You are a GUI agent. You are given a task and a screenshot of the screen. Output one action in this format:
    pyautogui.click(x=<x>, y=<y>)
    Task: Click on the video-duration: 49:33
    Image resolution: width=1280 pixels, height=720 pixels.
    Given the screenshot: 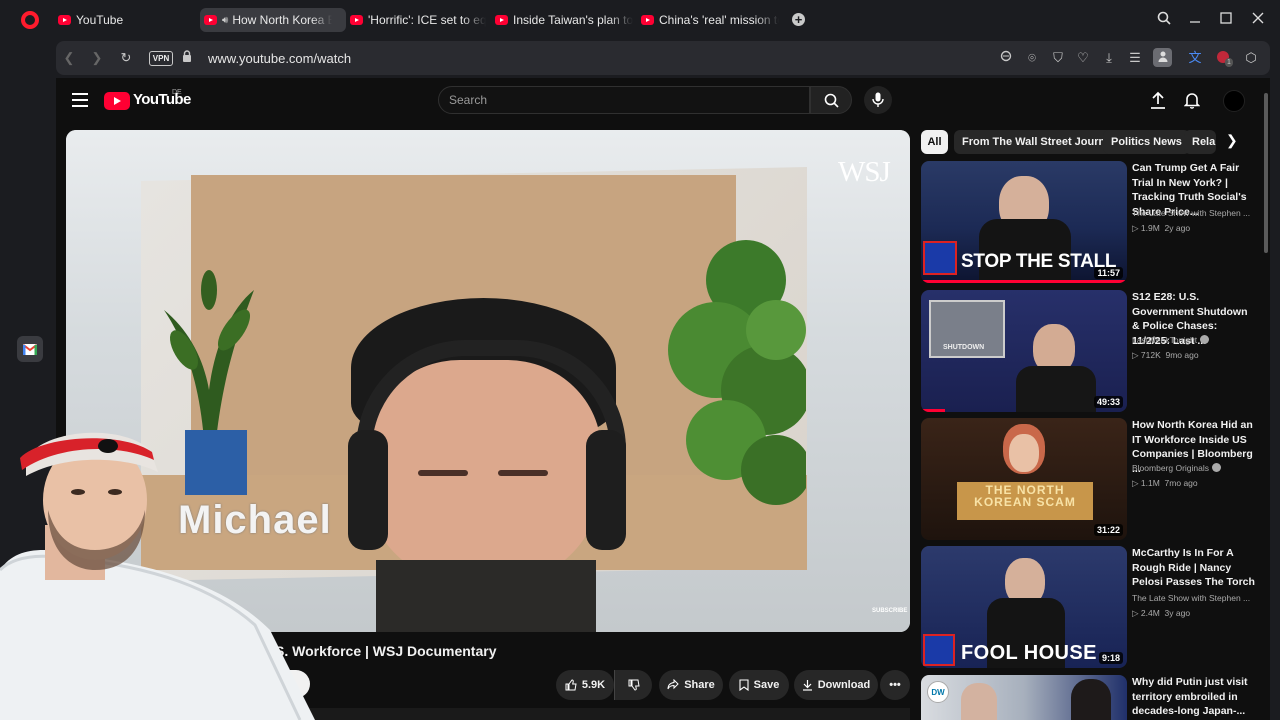 What is the action you would take?
    pyautogui.click(x=1108, y=402)
    